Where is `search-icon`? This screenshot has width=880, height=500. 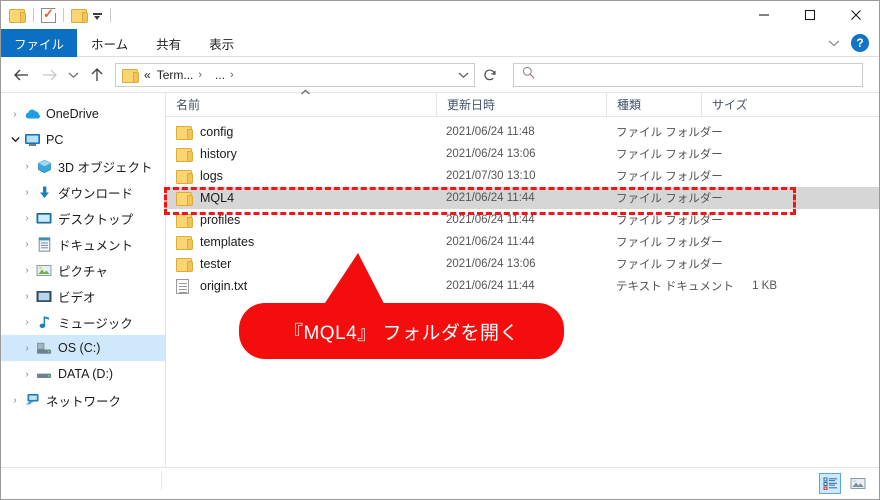
search-icon is located at coordinates (528, 75).